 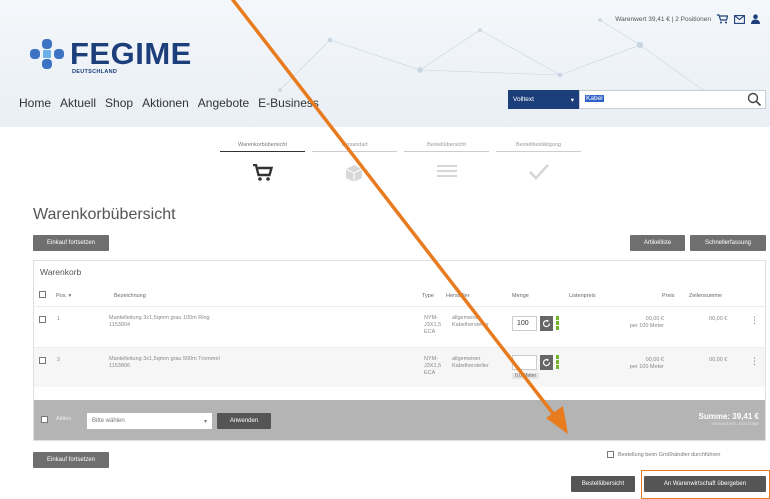 What do you see at coordinates (59, 360) in the screenshot?
I see `row-pos: 2` at bounding box center [59, 360].